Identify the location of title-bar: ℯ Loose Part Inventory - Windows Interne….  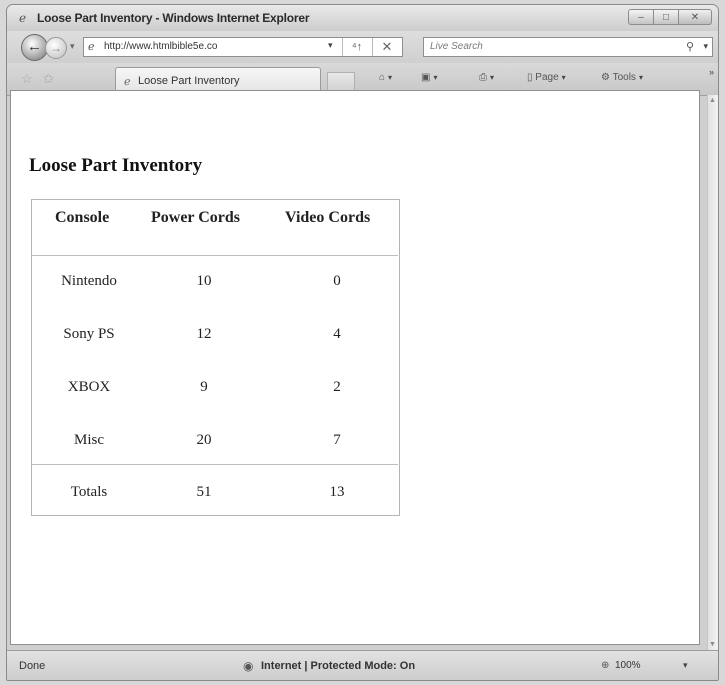
(362, 18).